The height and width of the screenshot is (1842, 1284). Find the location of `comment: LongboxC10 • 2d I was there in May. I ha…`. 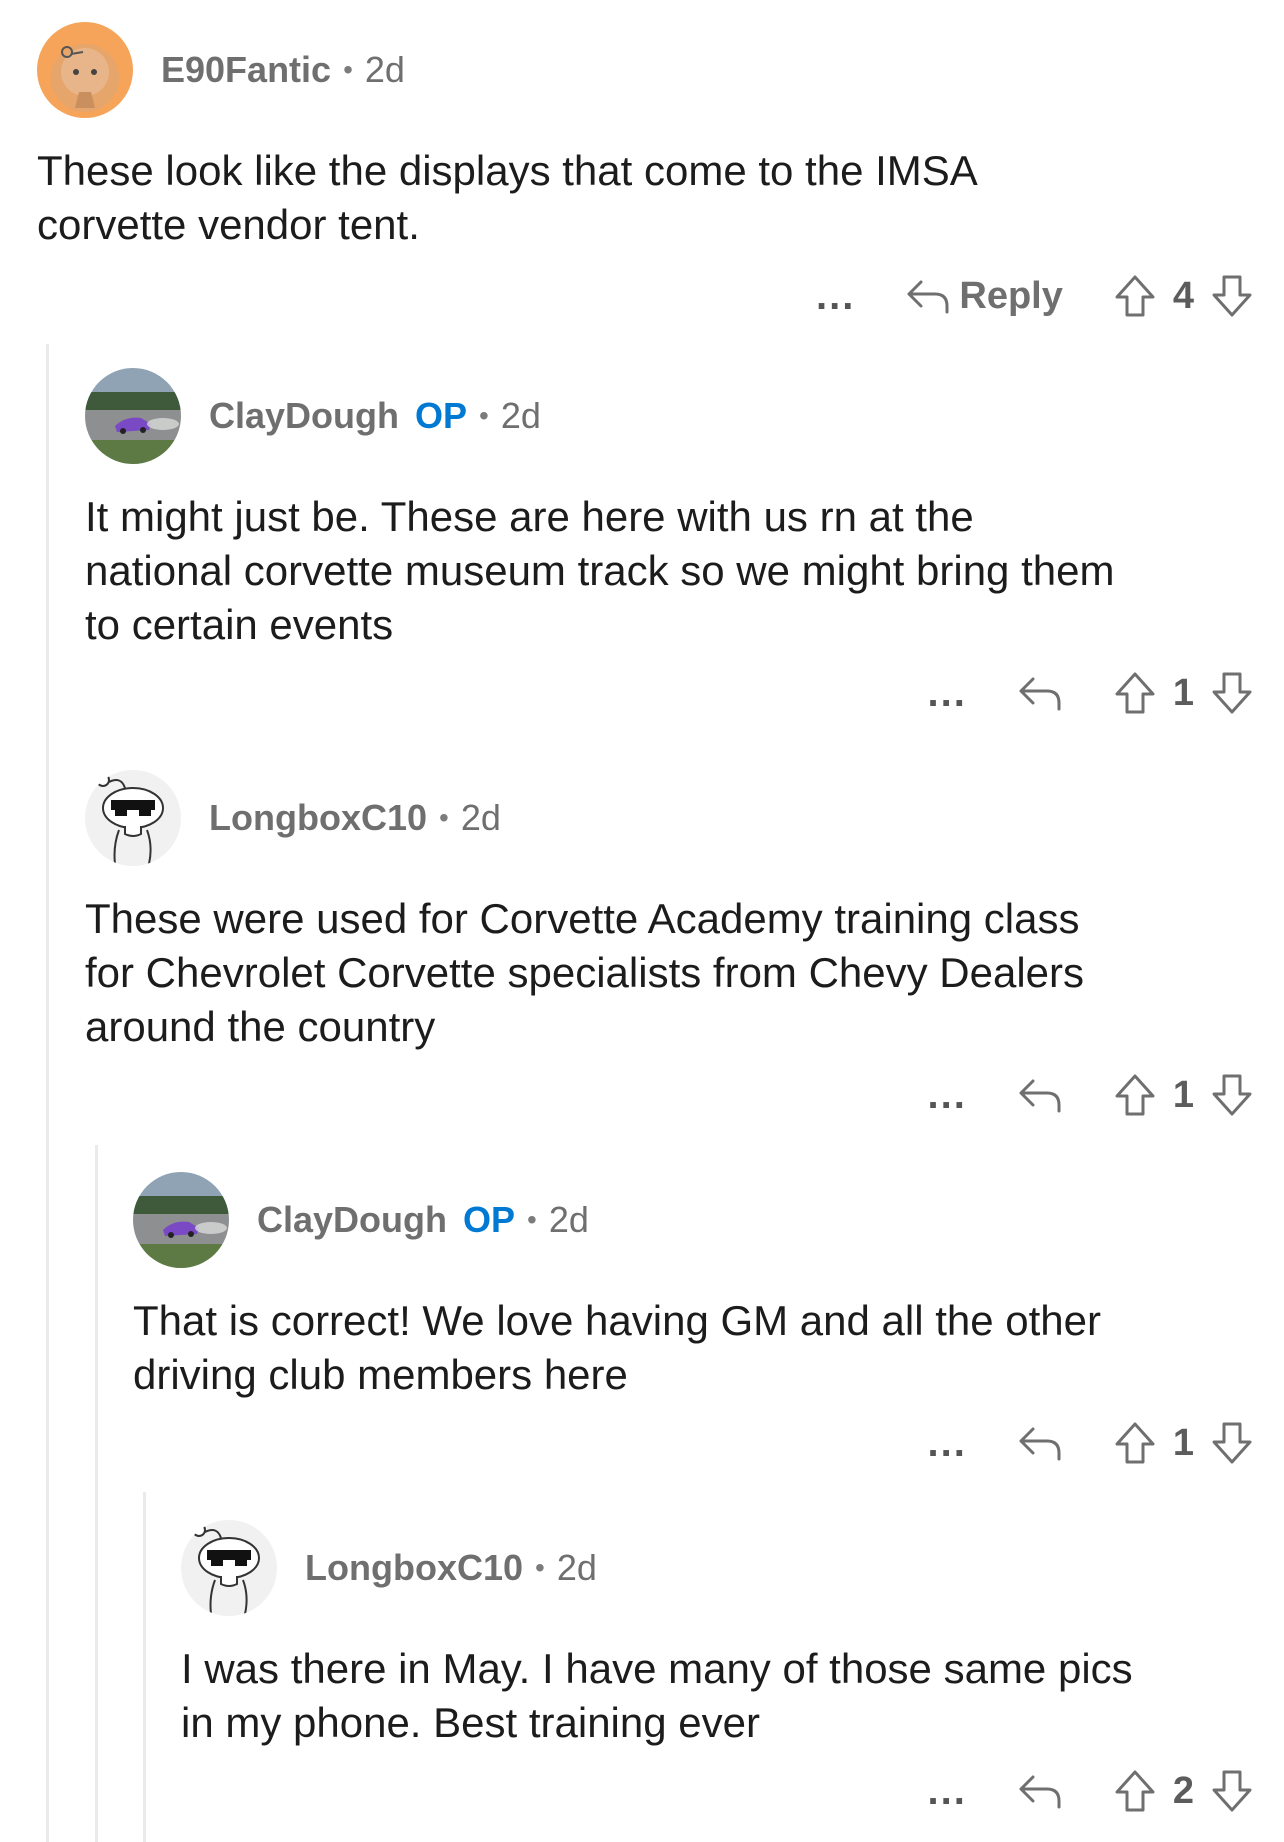

comment: LongboxC10 • 2d I was there in May. I ha… is located at coordinates (717, 1675).